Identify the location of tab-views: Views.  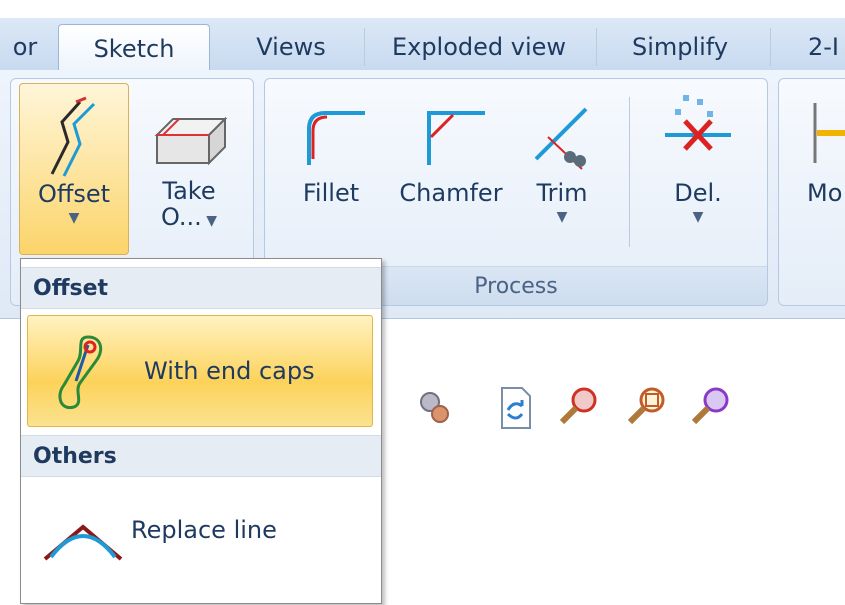
(291, 47).